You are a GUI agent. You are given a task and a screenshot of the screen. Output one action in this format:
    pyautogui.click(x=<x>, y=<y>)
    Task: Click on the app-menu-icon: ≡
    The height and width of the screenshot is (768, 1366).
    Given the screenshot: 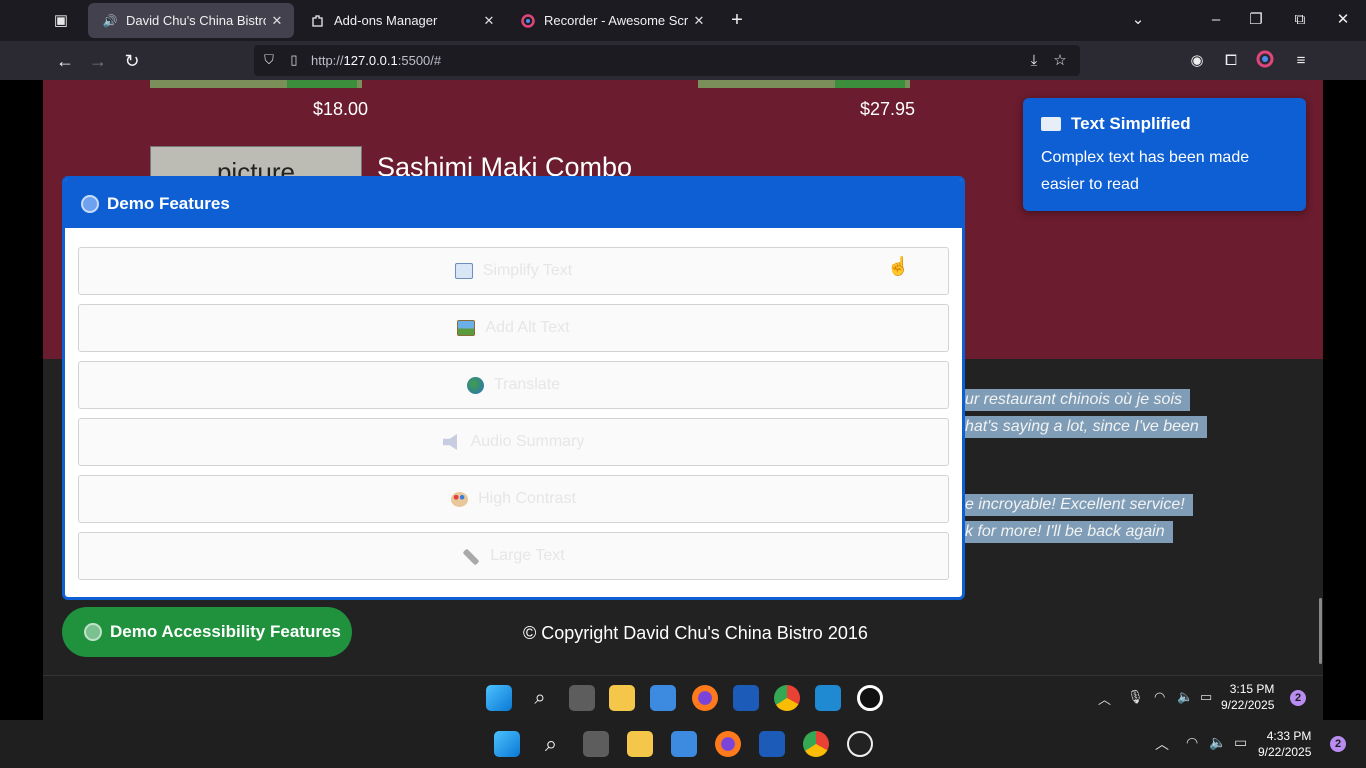 What is the action you would take?
    pyautogui.click(x=1301, y=61)
    